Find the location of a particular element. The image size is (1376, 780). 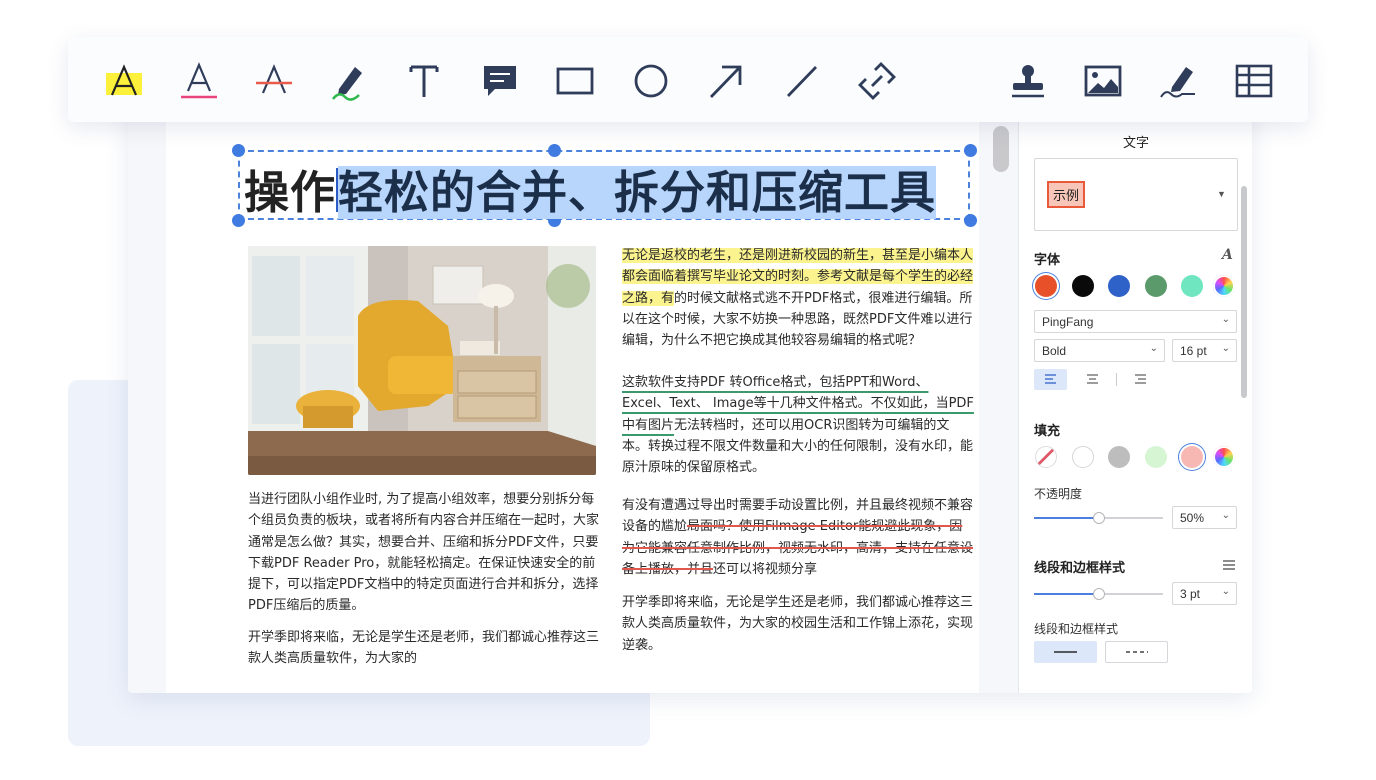

fill-section-title: 填充 is located at coordinates (1047, 430).